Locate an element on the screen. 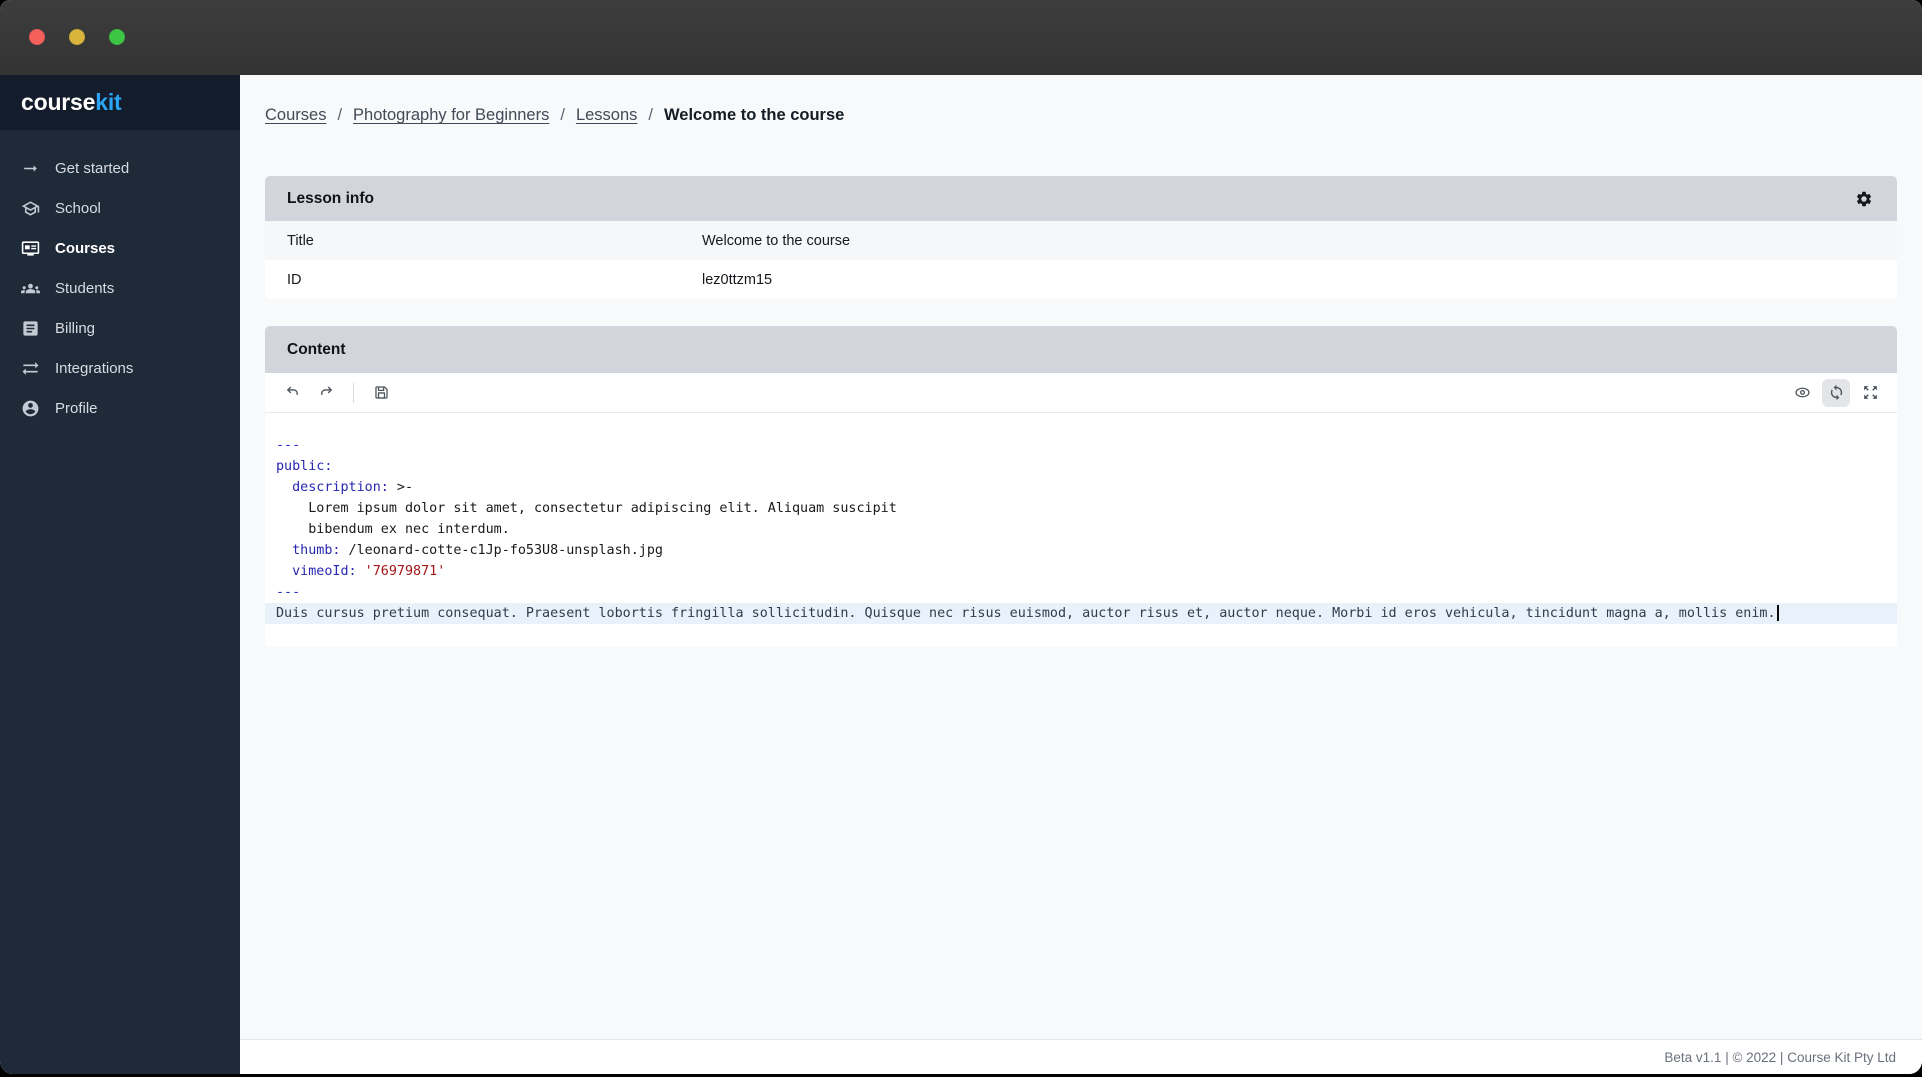  preview-eye-icon is located at coordinates (1802, 392).